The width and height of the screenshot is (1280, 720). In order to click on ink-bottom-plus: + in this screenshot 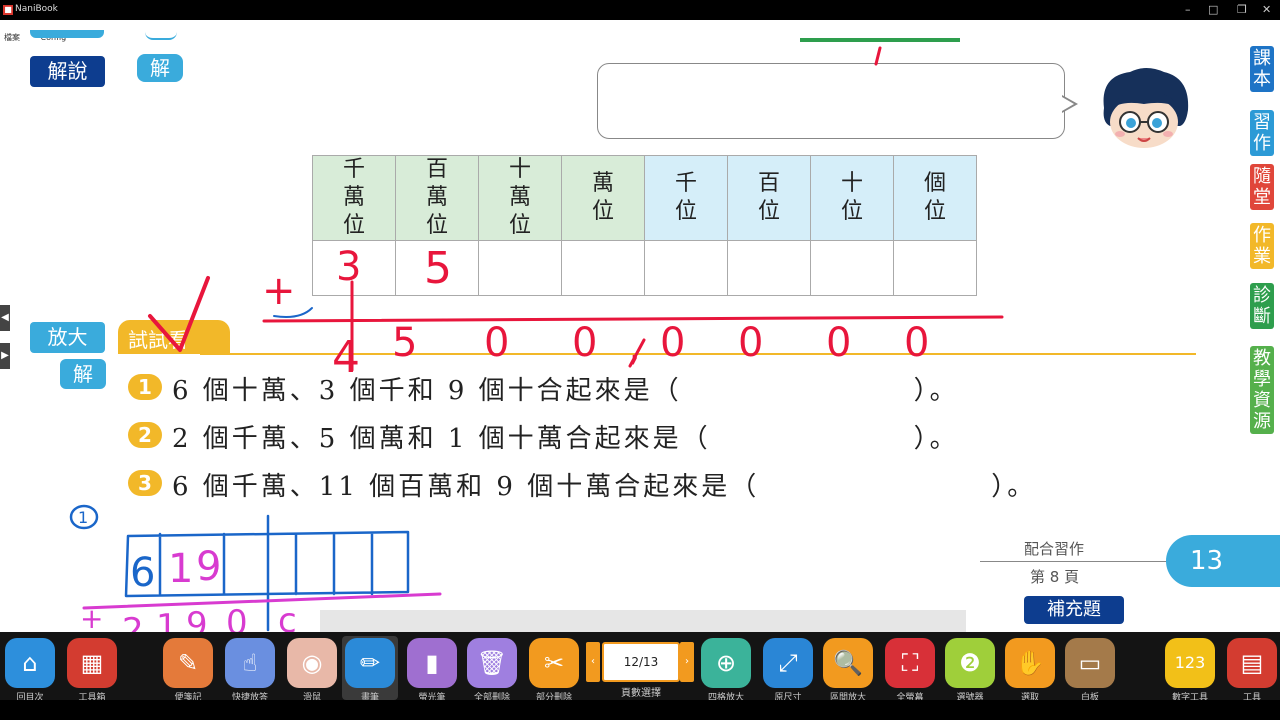, I will do `click(91, 617)`.